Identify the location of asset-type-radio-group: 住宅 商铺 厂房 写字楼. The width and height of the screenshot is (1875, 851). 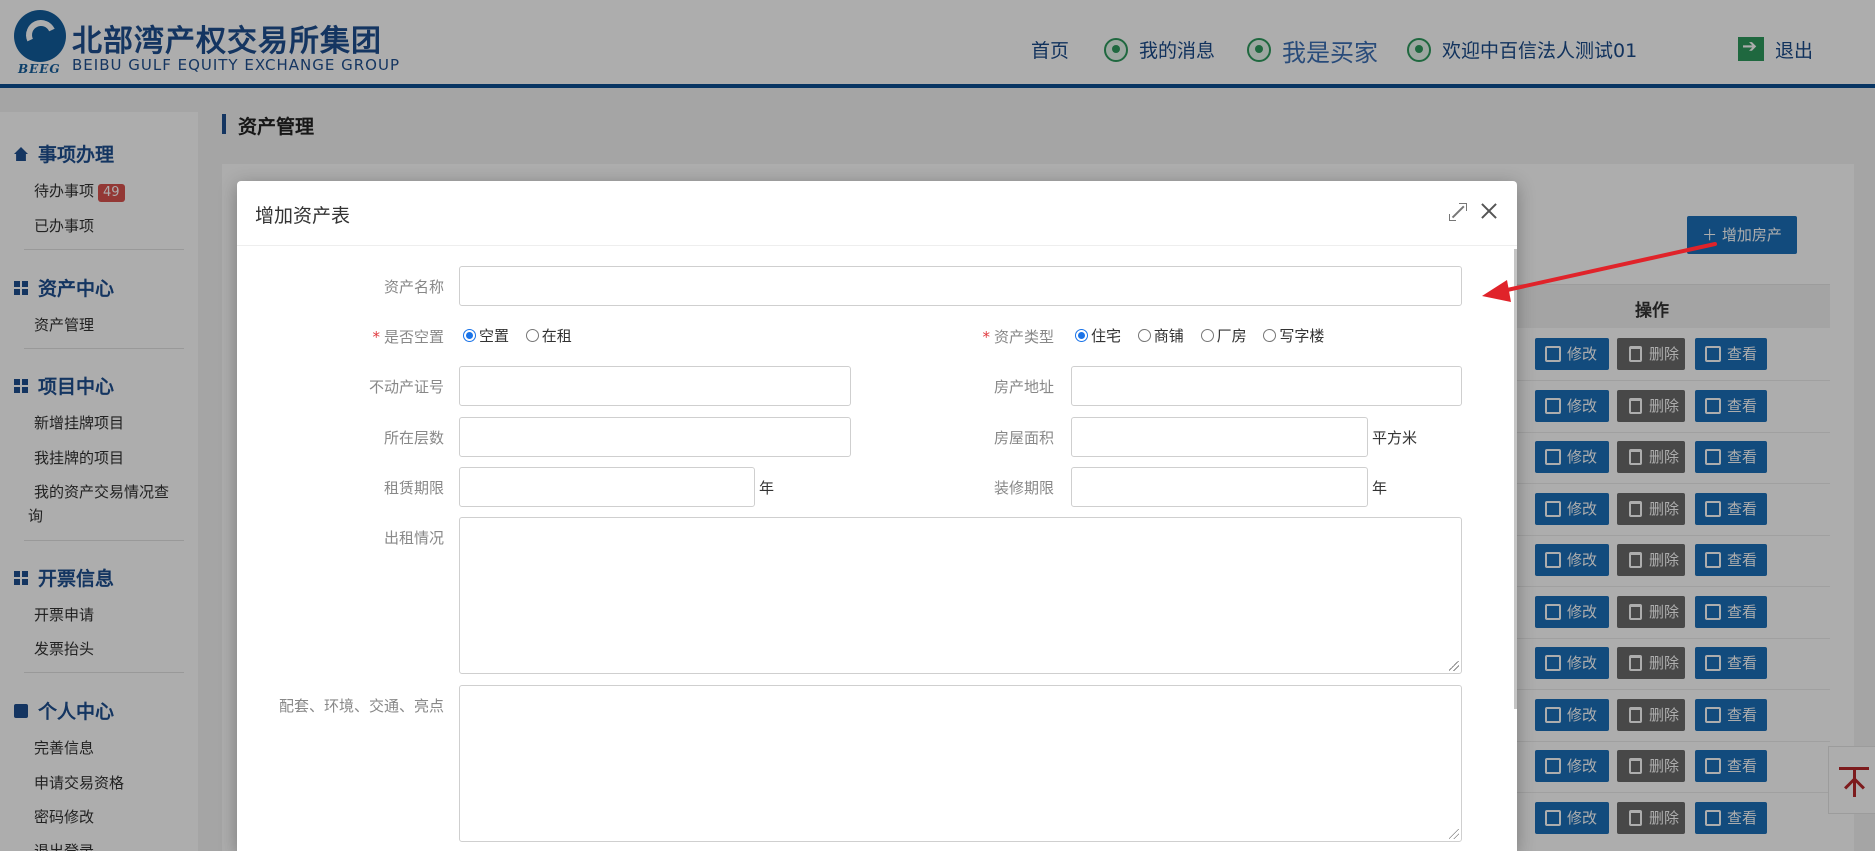
(1205, 335).